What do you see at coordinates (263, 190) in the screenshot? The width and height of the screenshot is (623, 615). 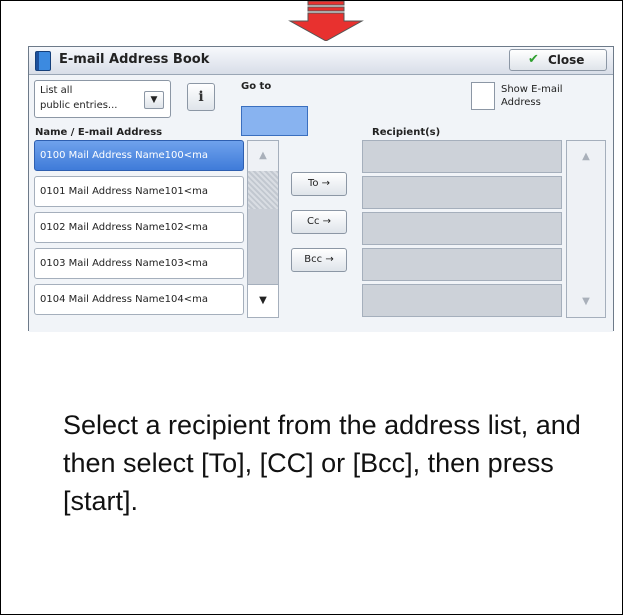 I see `scroll-thumb` at bounding box center [263, 190].